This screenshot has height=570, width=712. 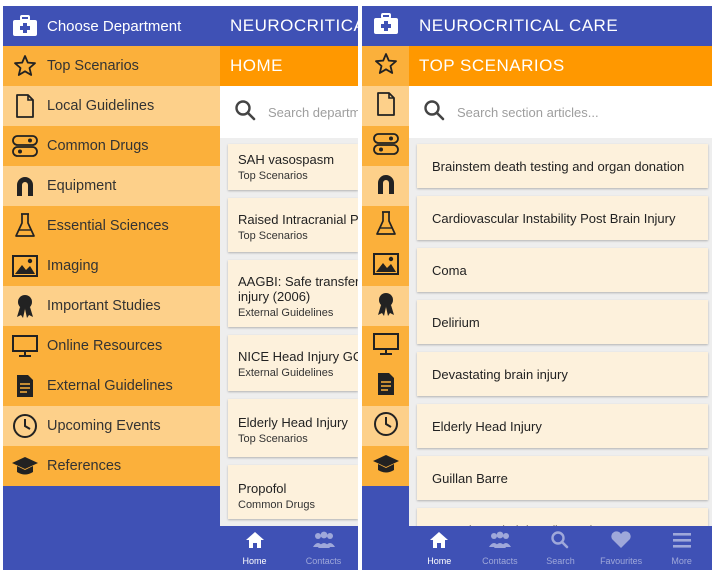 I want to click on heart-icon, so click(x=621, y=542).